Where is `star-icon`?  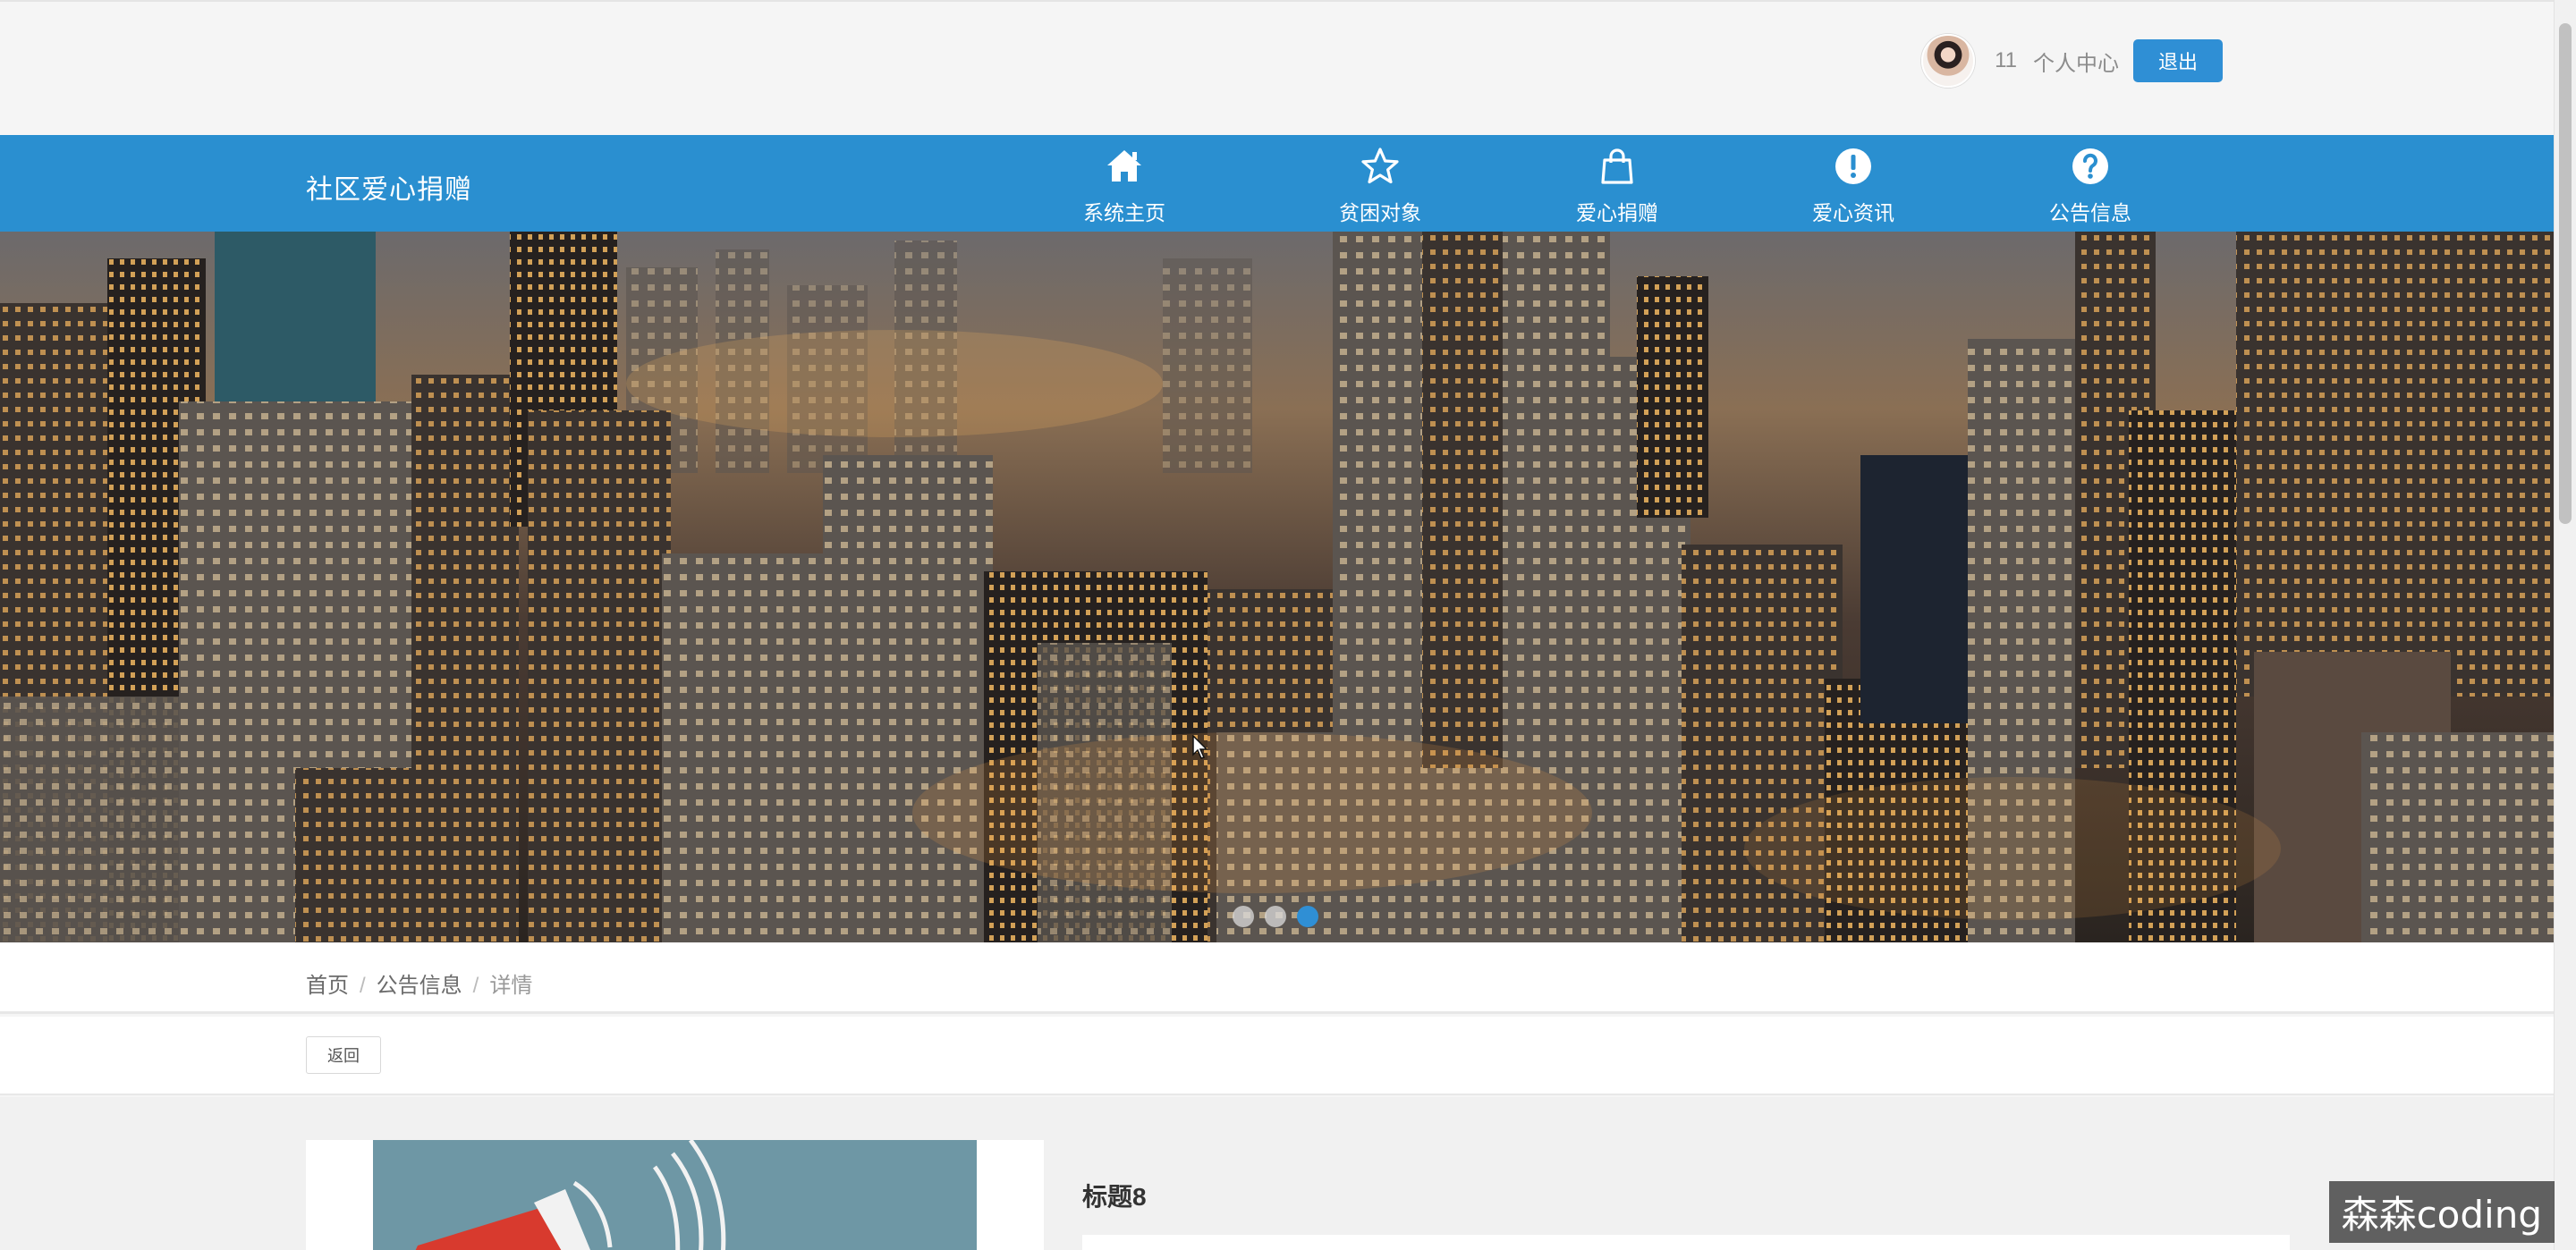
star-icon is located at coordinates (1380, 166).